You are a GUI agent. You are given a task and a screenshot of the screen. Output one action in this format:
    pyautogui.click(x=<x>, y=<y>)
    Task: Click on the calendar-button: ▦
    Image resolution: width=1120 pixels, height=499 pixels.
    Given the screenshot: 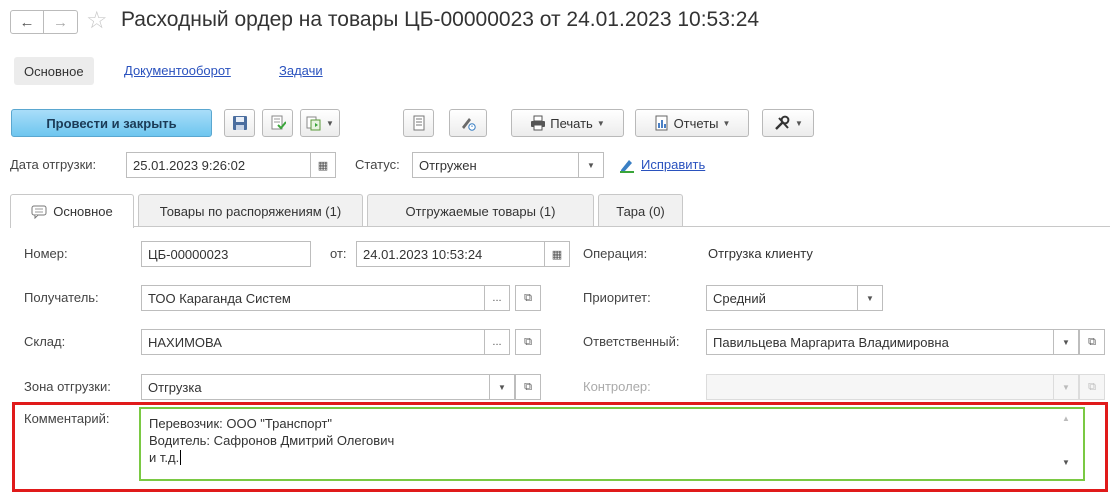 What is the action you would take?
    pyautogui.click(x=323, y=165)
    